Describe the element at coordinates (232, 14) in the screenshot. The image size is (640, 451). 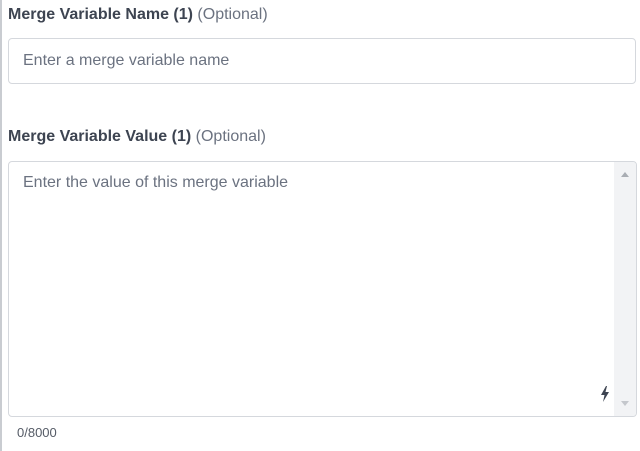
I see `merge-variable-name-optional: (Optional)` at that location.